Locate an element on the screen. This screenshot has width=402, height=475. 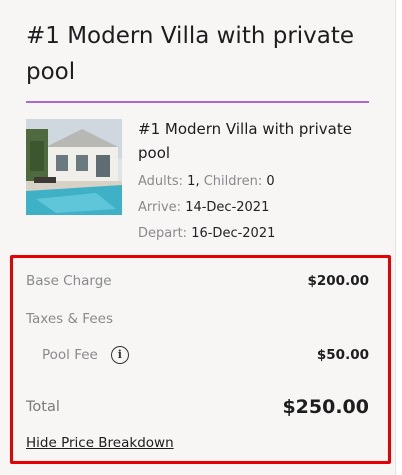
depart-line: Depart: 16-Dec-2021 is located at coordinates (258, 234).